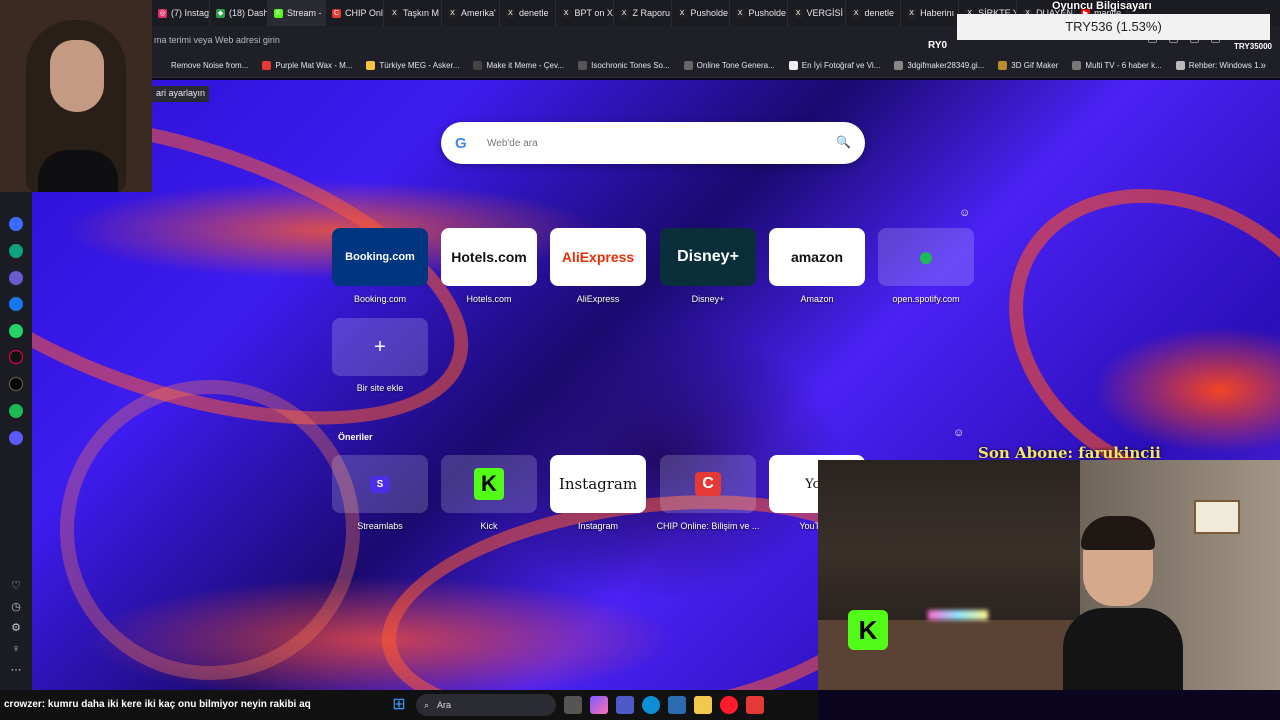  What do you see at coordinates (598, 257) in the screenshot?
I see `speed-dial-tile: AliExpress` at bounding box center [598, 257].